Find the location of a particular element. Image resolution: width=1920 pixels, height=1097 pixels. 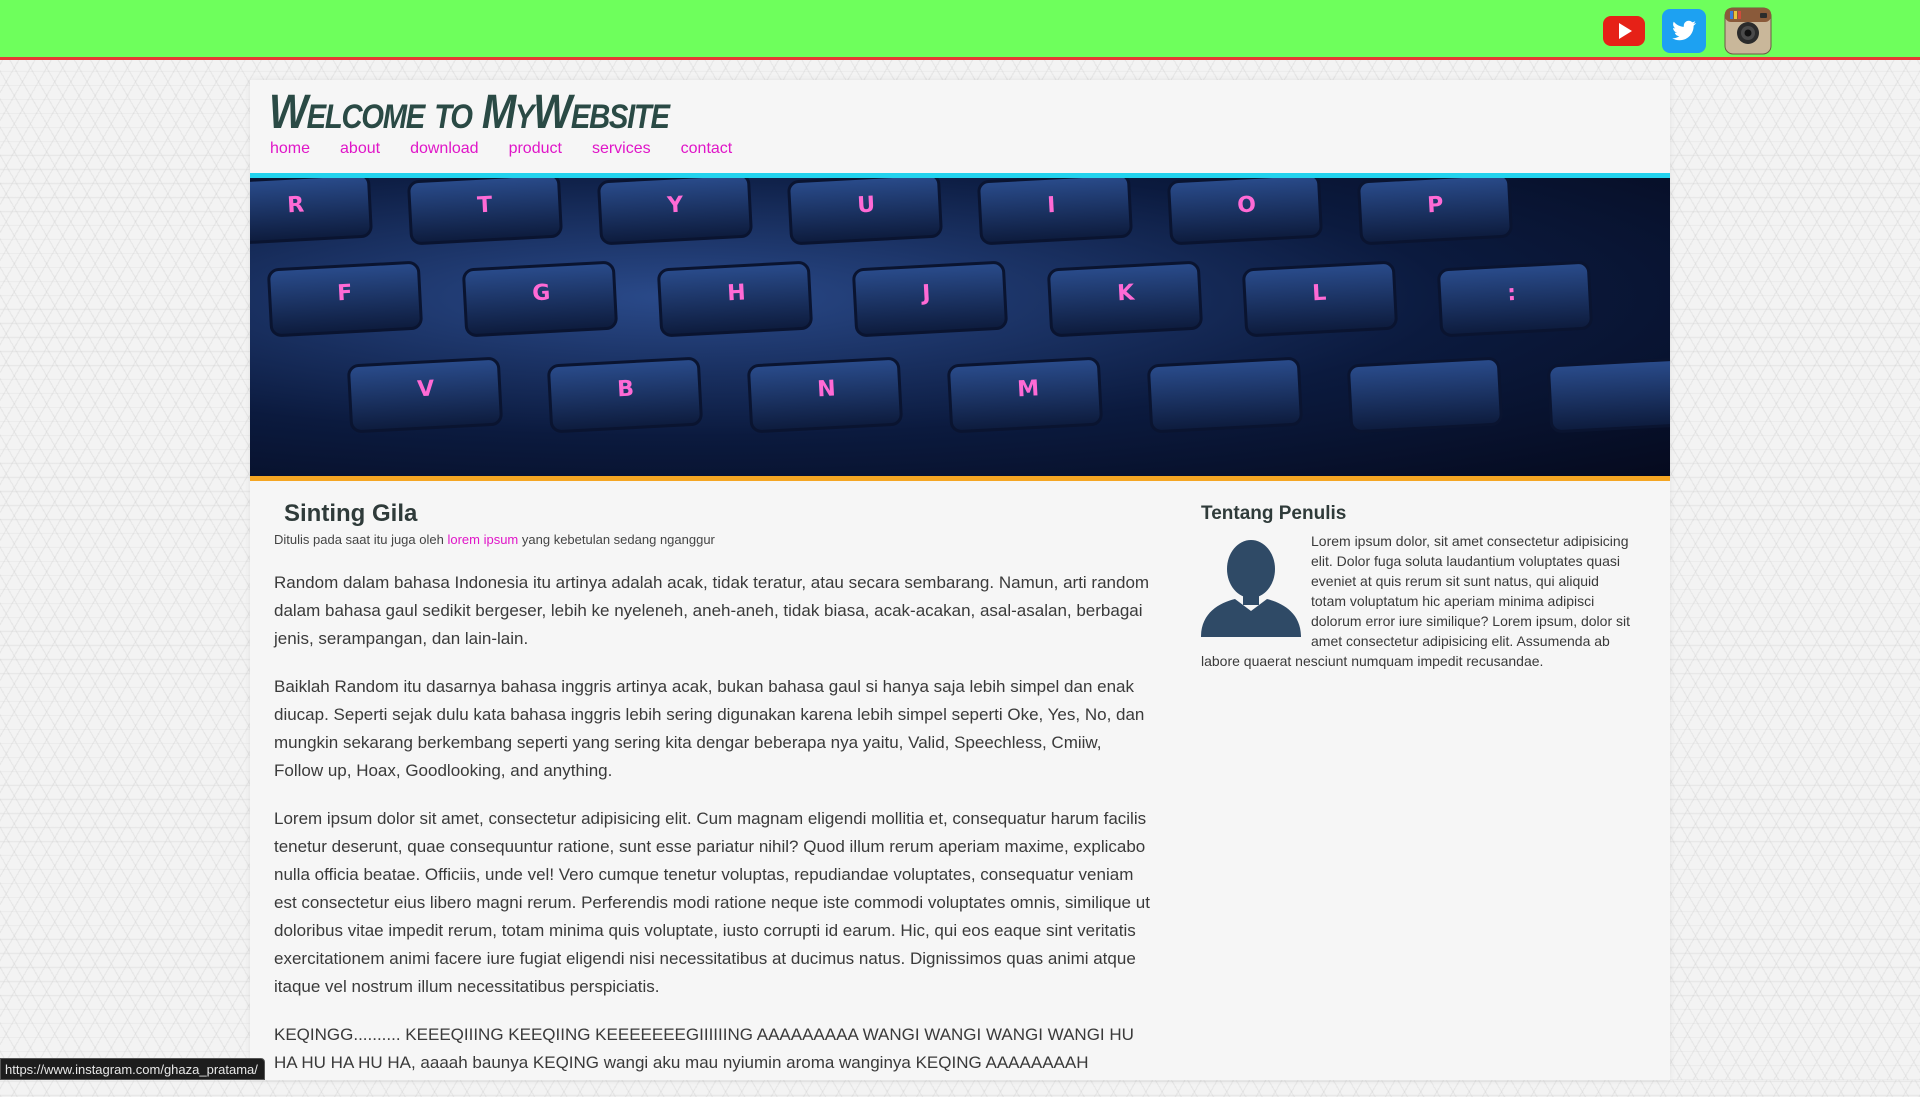

keycap: H is located at coordinates (735, 299).